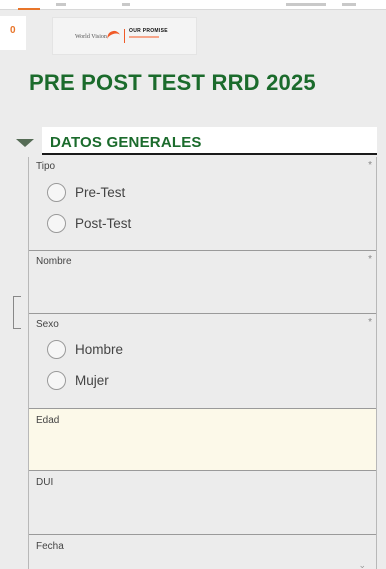 The height and width of the screenshot is (569, 386). I want to click on question-nombre: Nombre *, so click(202, 282).